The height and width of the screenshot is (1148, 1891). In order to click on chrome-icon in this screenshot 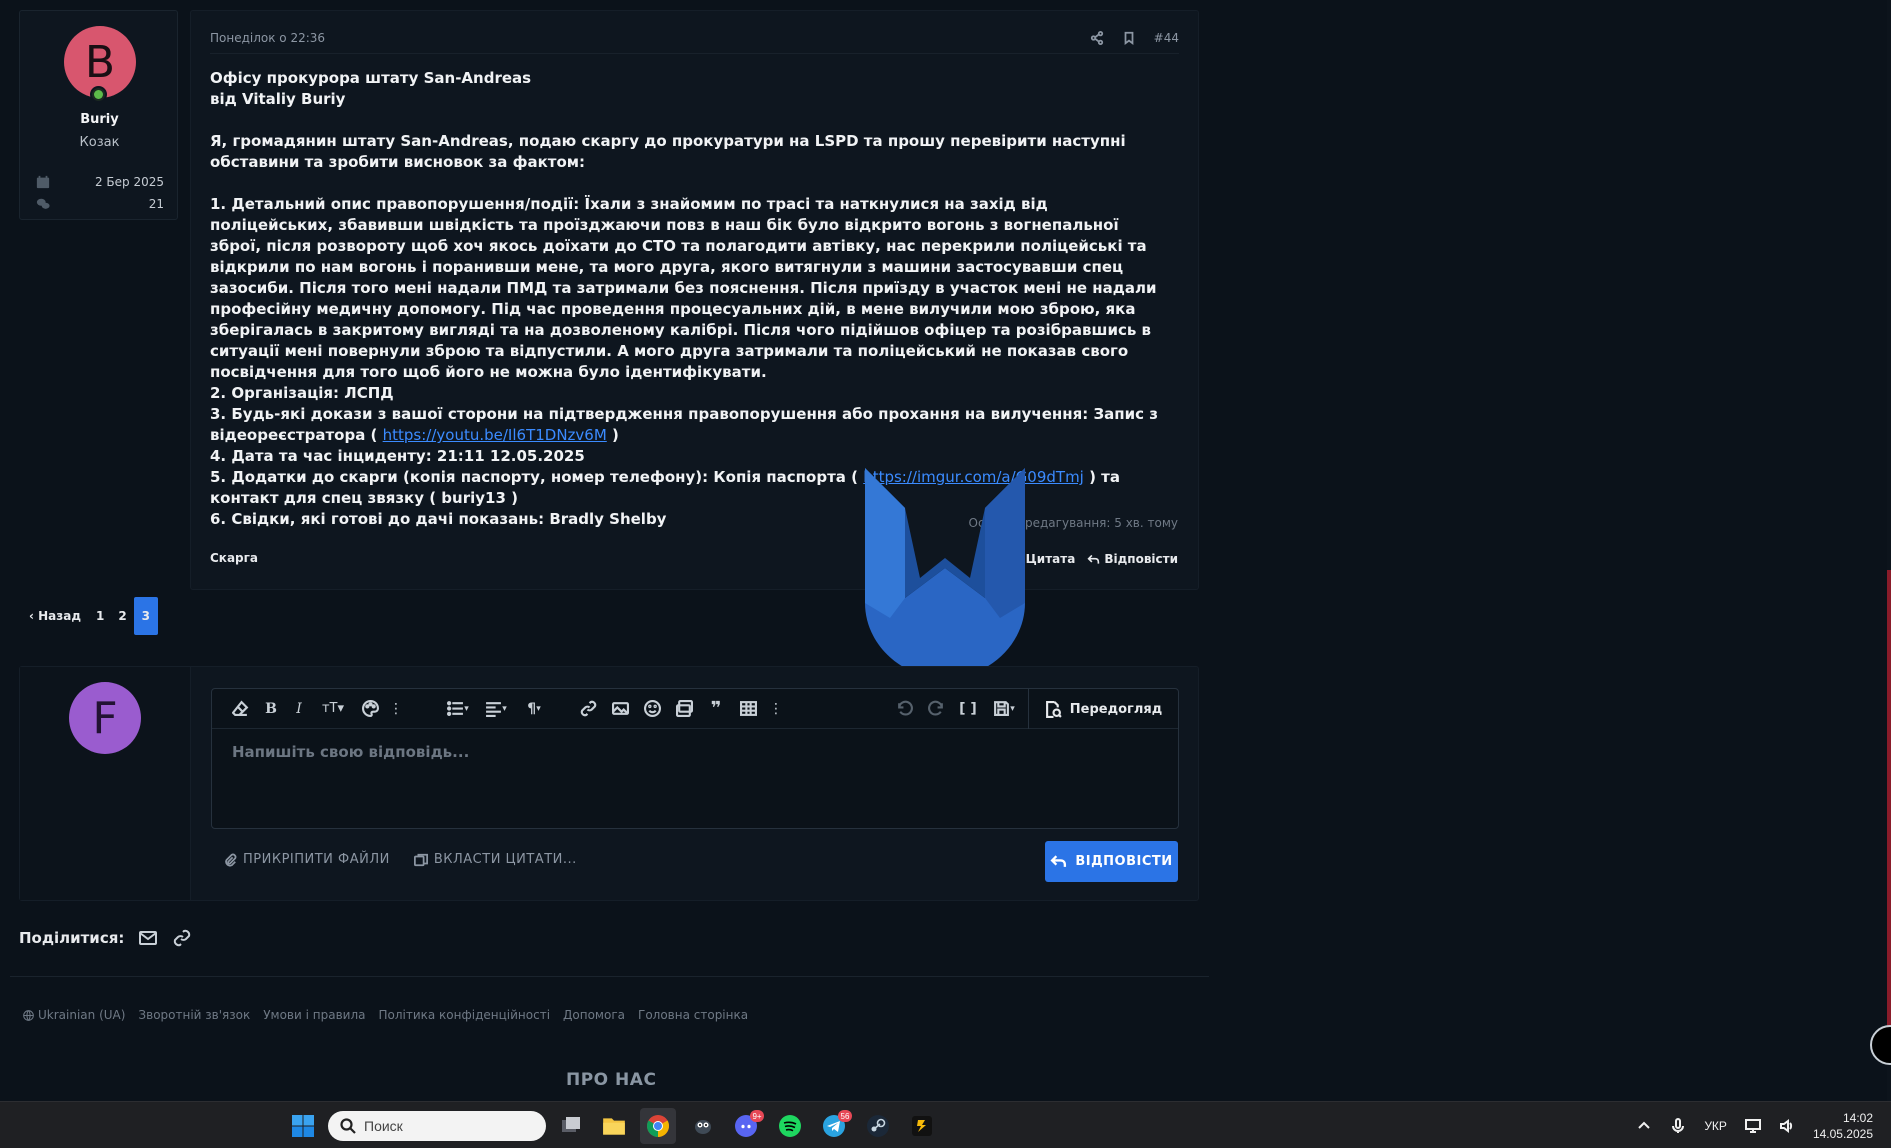, I will do `click(658, 1126)`.